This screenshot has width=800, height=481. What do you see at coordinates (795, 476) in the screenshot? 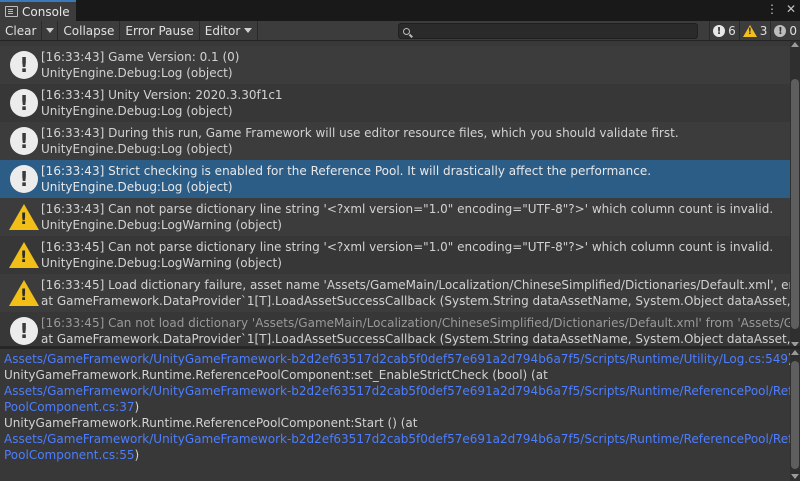
I see `scroll-down-icon` at bounding box center [795, 476].